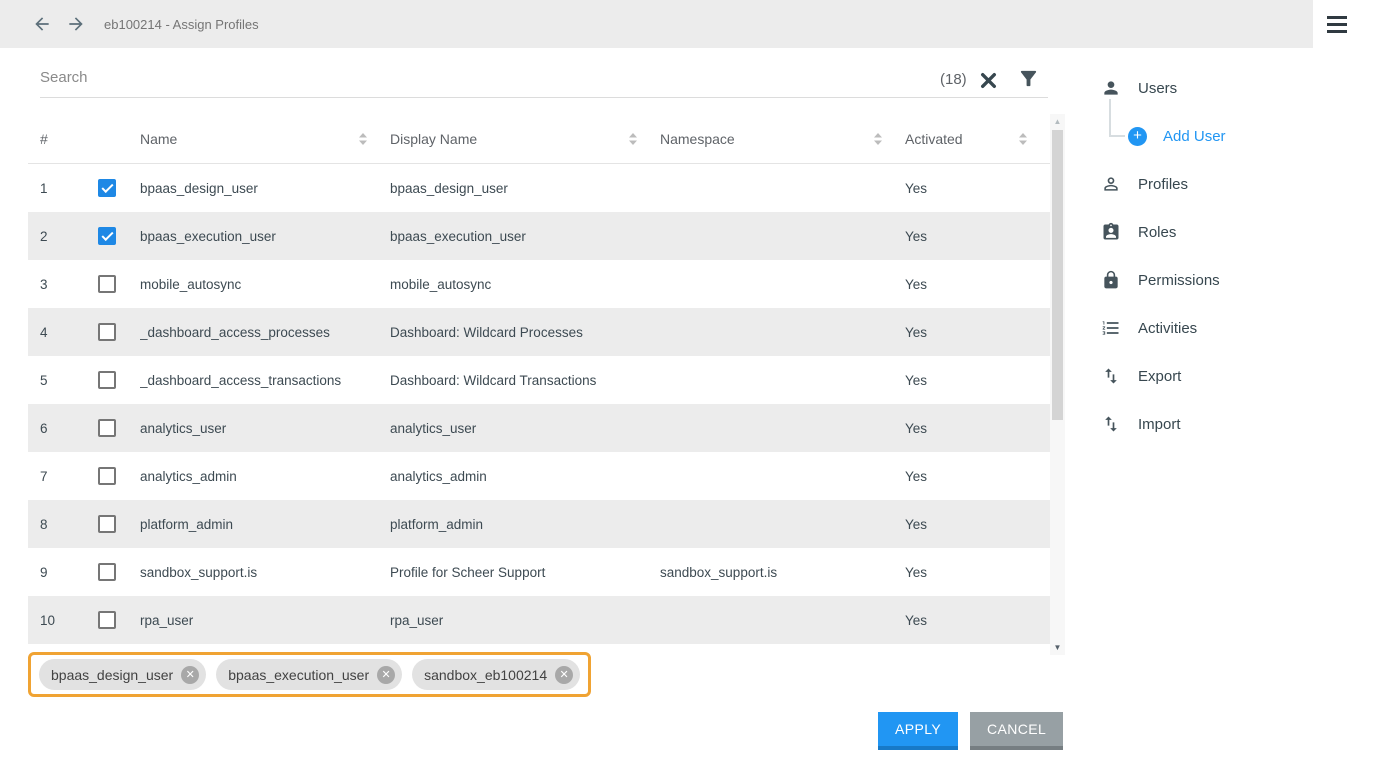  I want to click on cell-namespace: sandbox_support.is, so click(719, 572).